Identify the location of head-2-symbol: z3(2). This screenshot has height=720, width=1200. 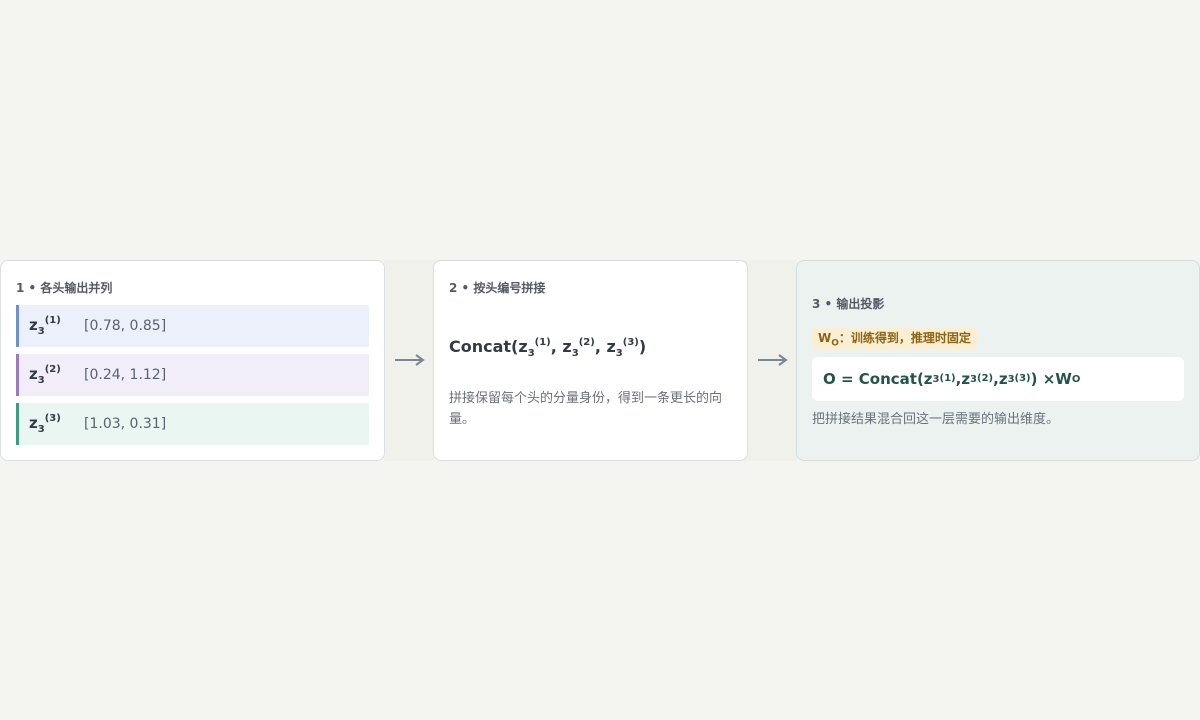
(45, 374).